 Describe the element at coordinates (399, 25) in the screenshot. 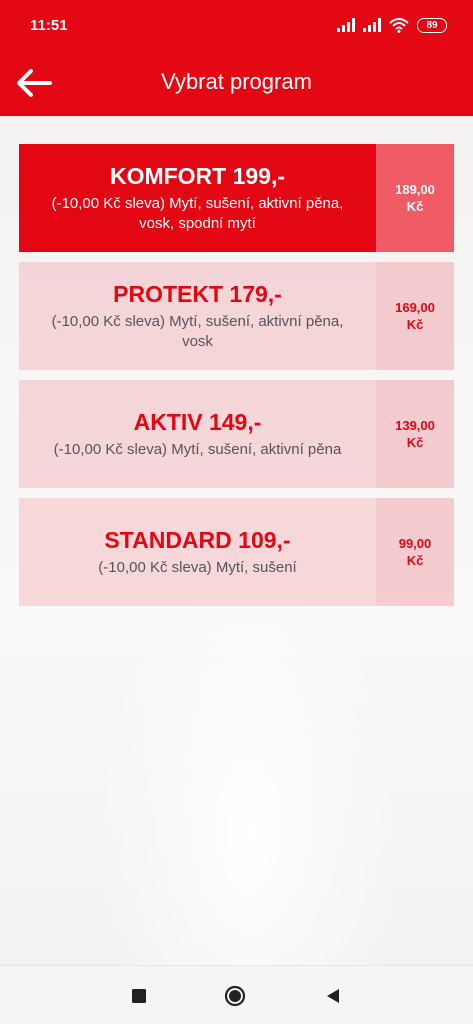

I see `wifi-icon` at that location.